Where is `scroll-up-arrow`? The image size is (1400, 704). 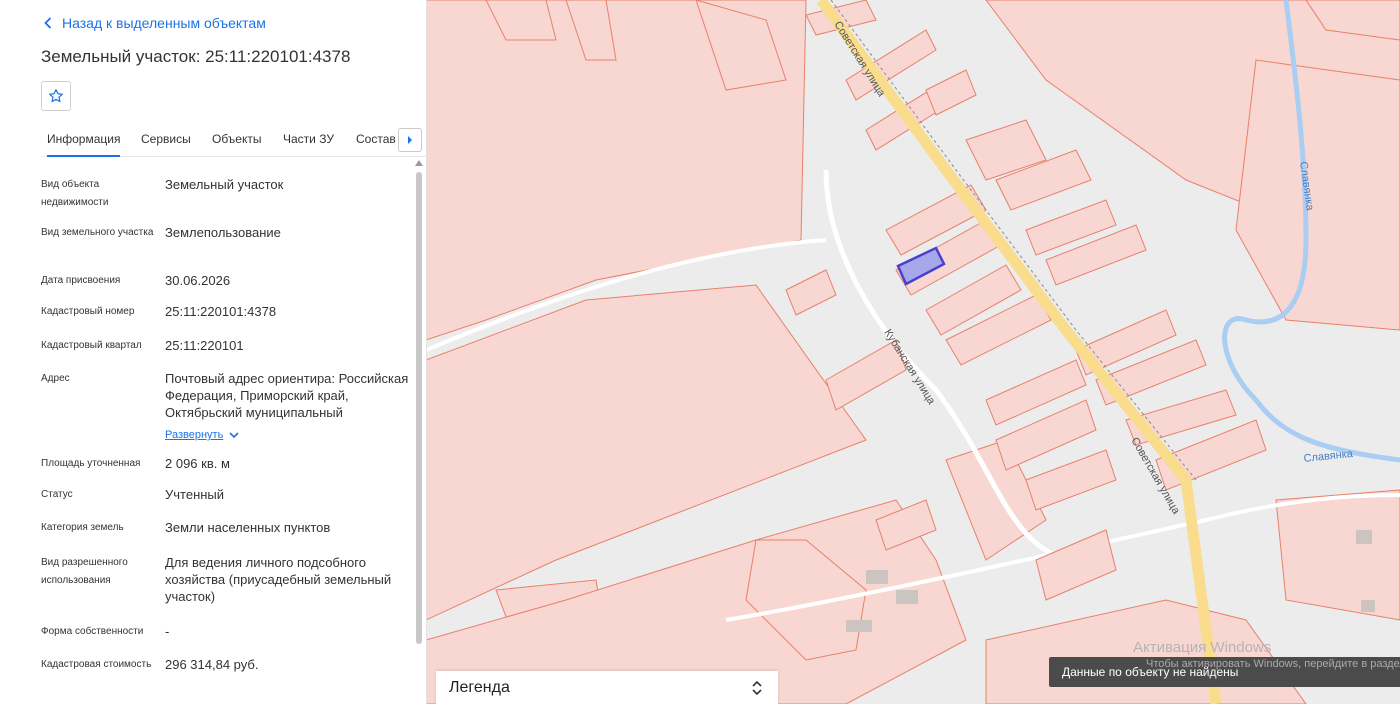
scroll-up-arrow is located at coordinates (419, 163).